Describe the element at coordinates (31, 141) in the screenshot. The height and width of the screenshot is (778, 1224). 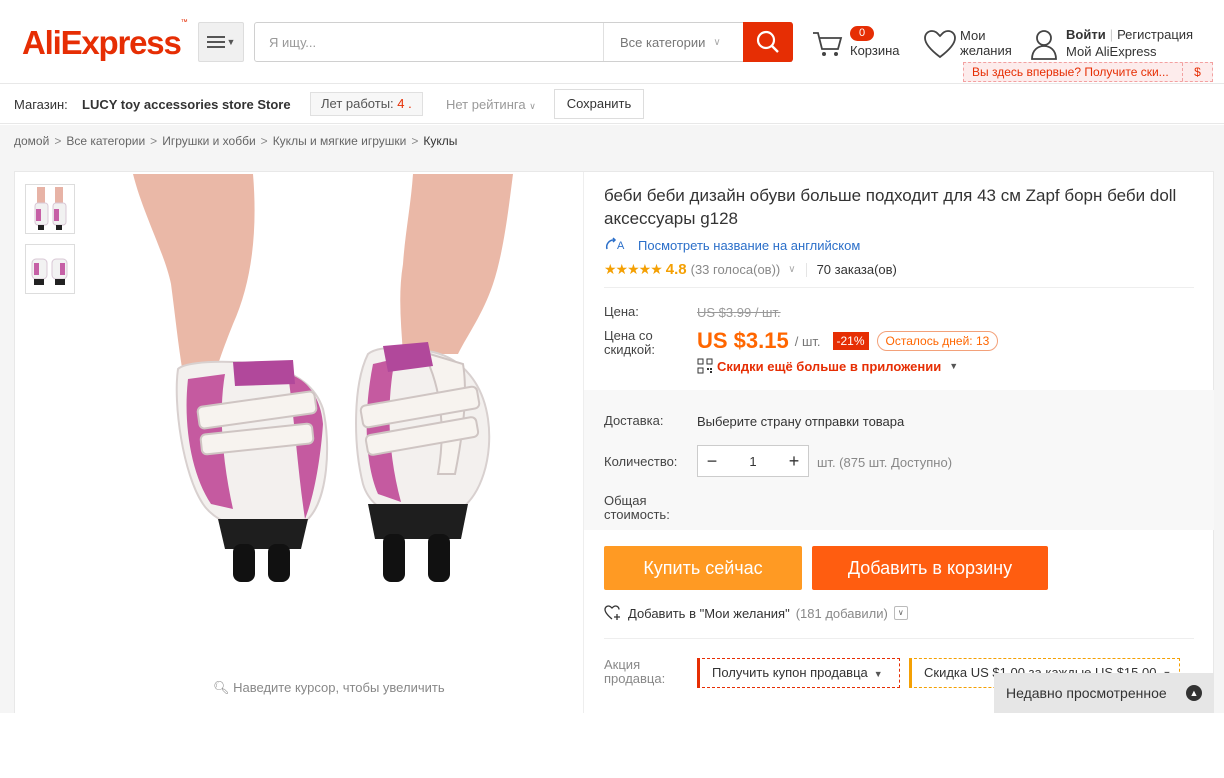
I see `breadcrumb-home: домой` at that location.